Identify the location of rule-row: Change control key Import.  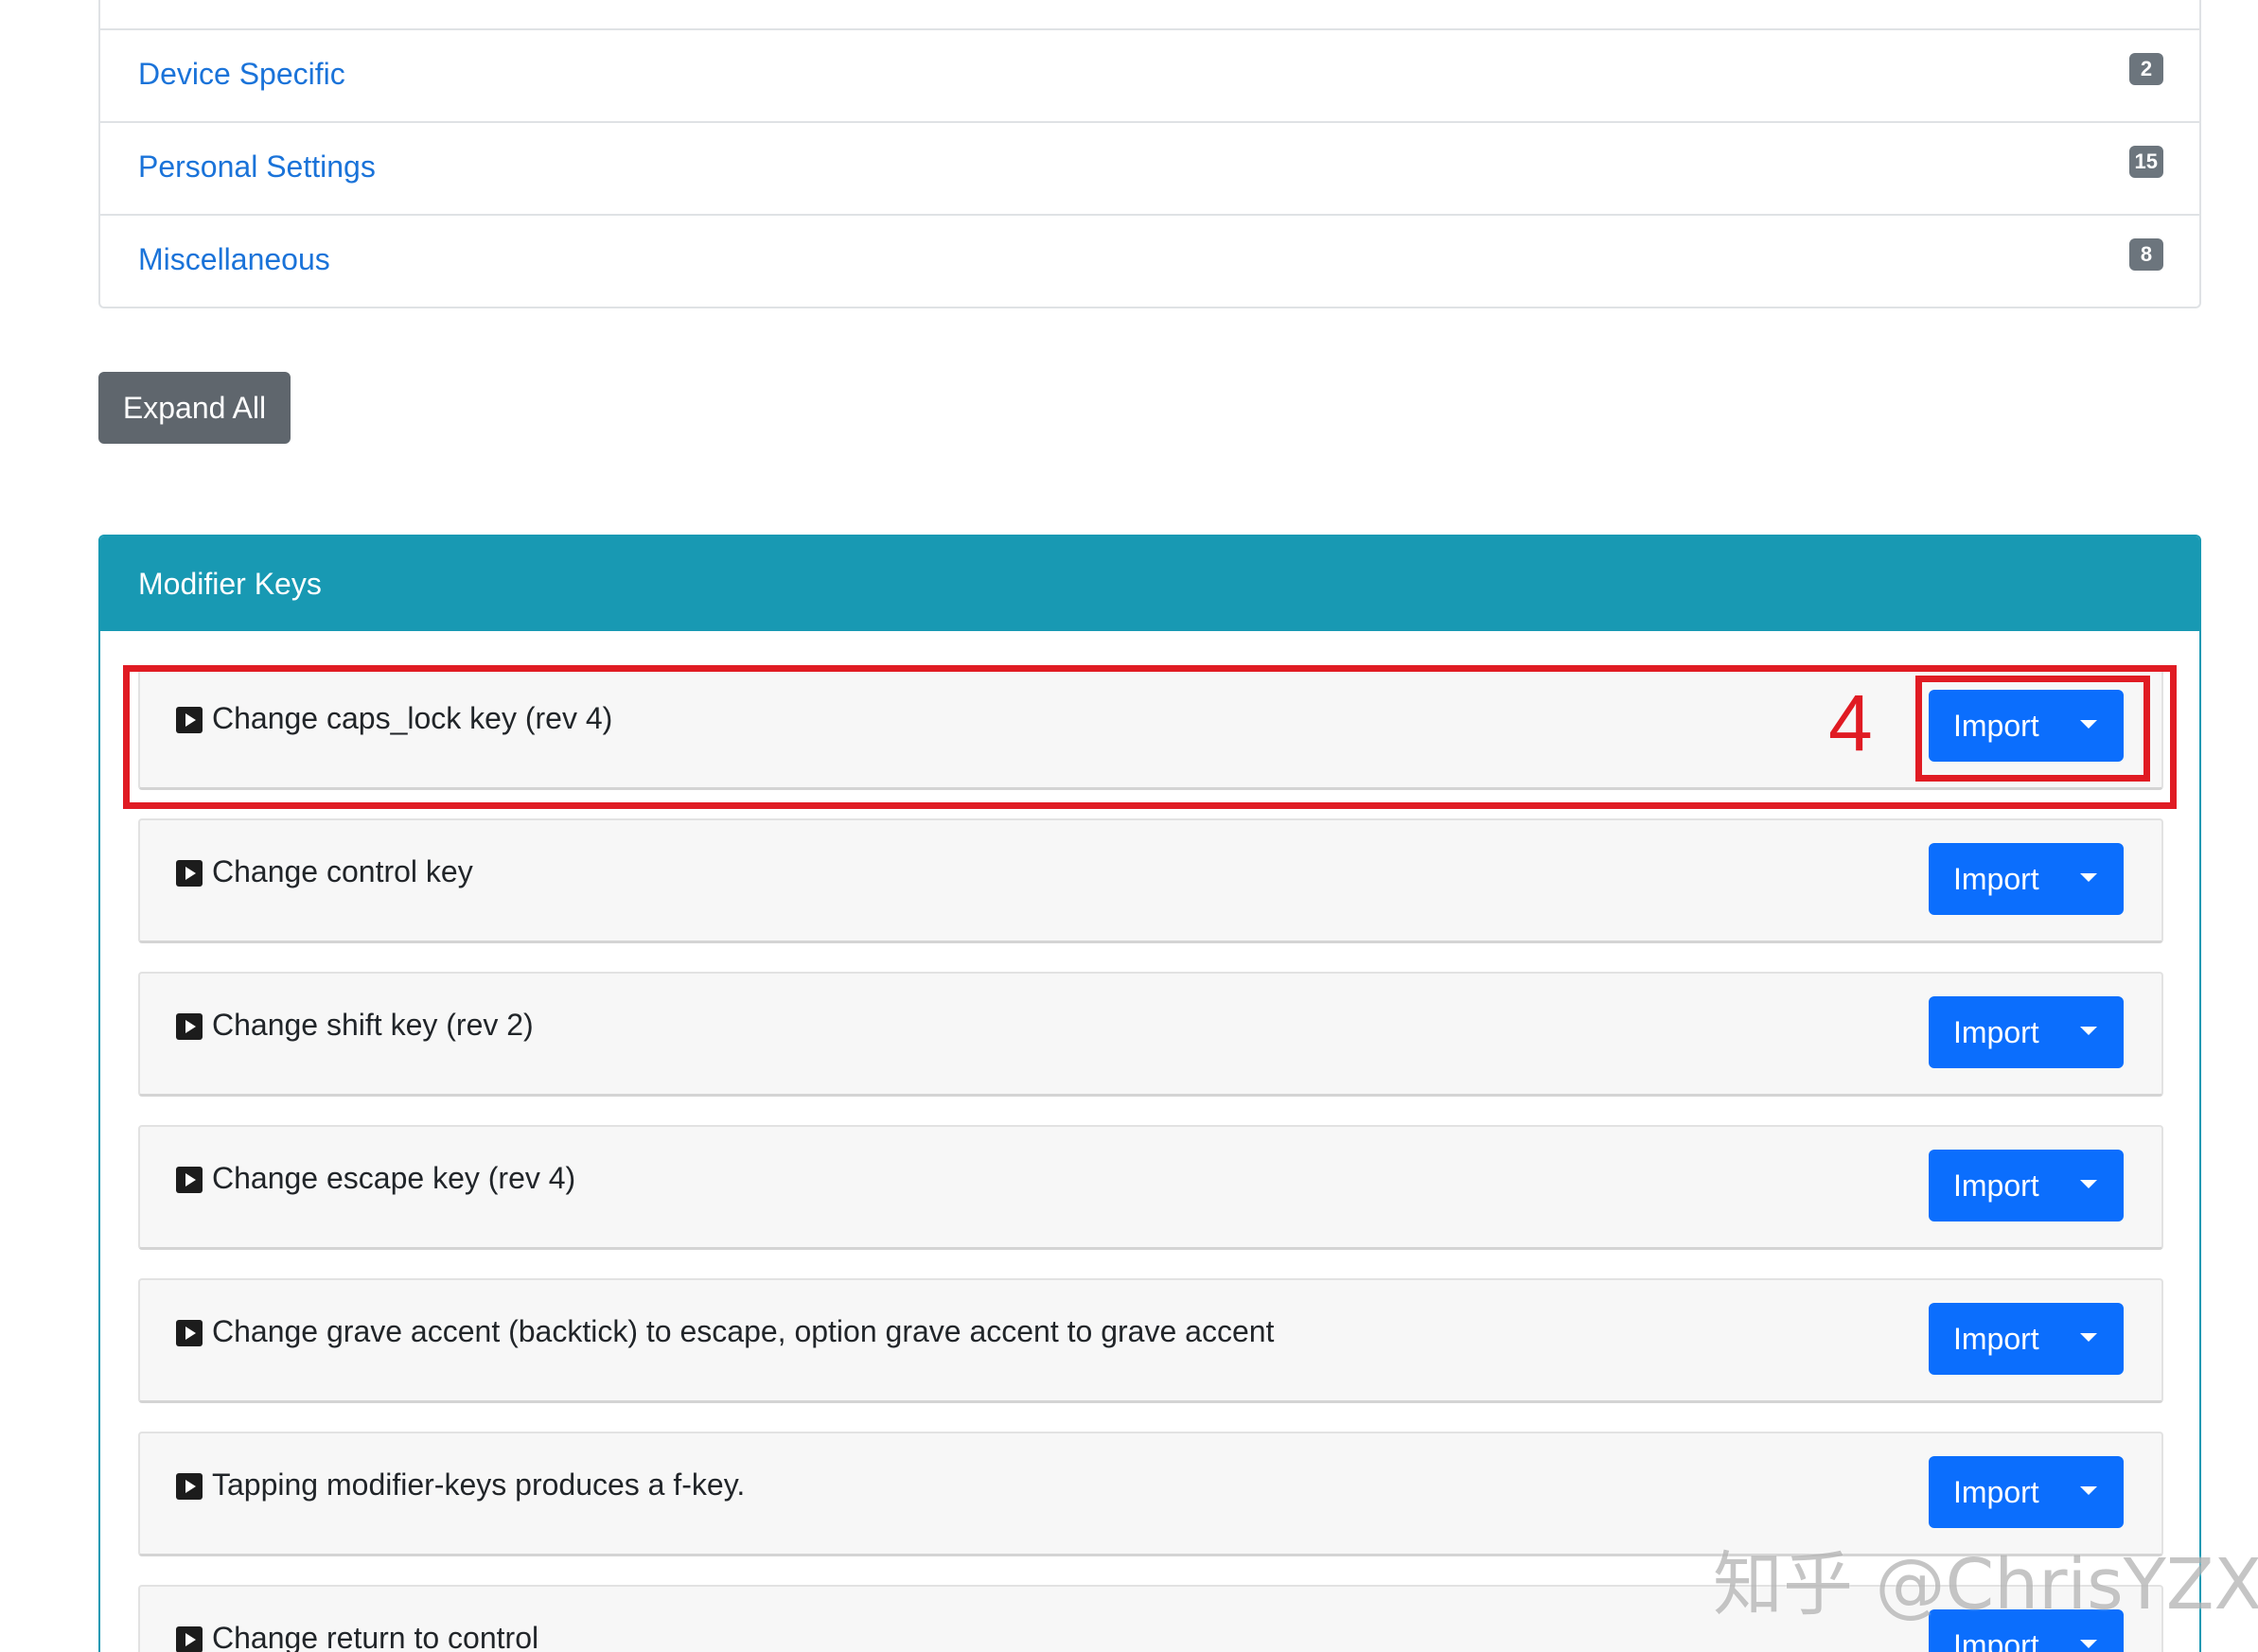
(1150, 880).